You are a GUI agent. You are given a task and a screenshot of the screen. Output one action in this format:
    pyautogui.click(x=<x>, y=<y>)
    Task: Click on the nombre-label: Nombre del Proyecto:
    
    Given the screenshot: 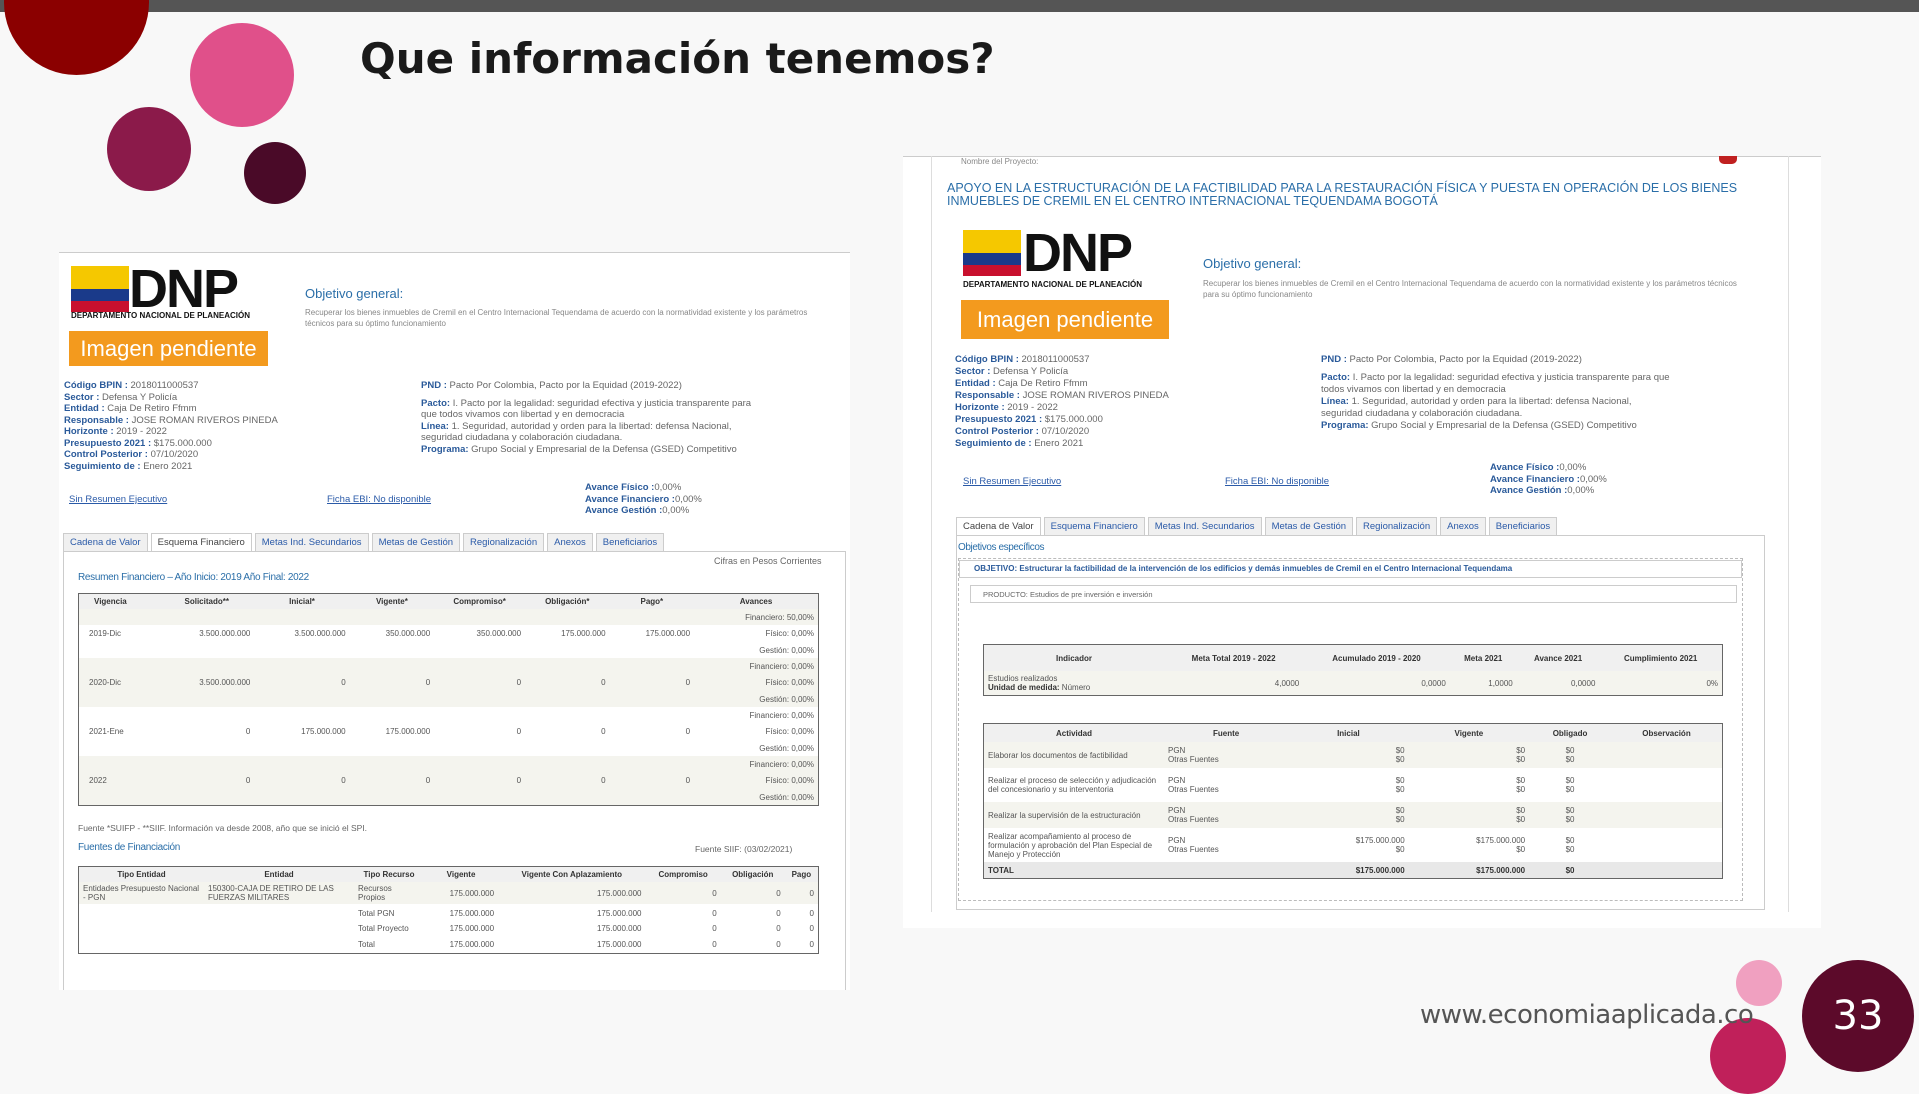 What is the action you would take?
    pyautogui.click(x=1000, y=161)
    